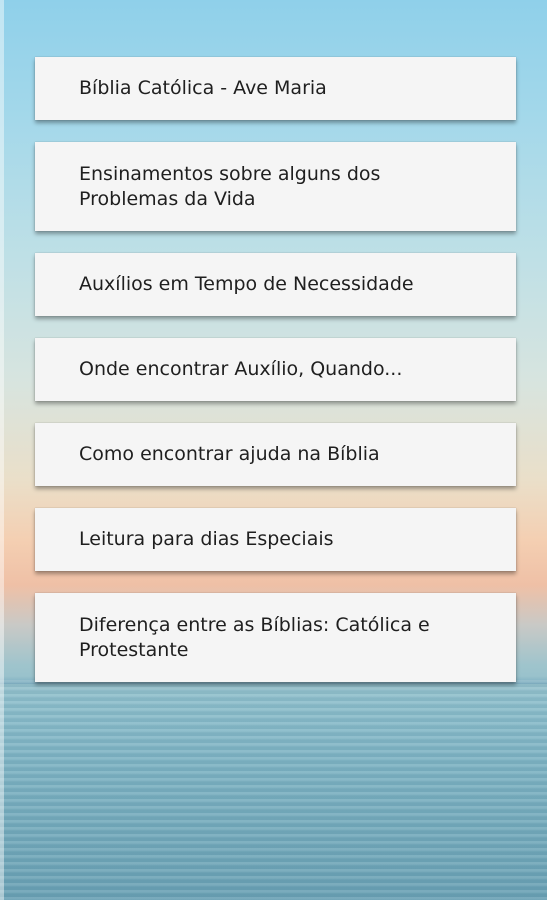 Image resolution: width=547 pixels, height=900 pixels. I want to click on menu-item-leitura-dias-especiais: Leitura para dias Especiais, so click(275, 539).